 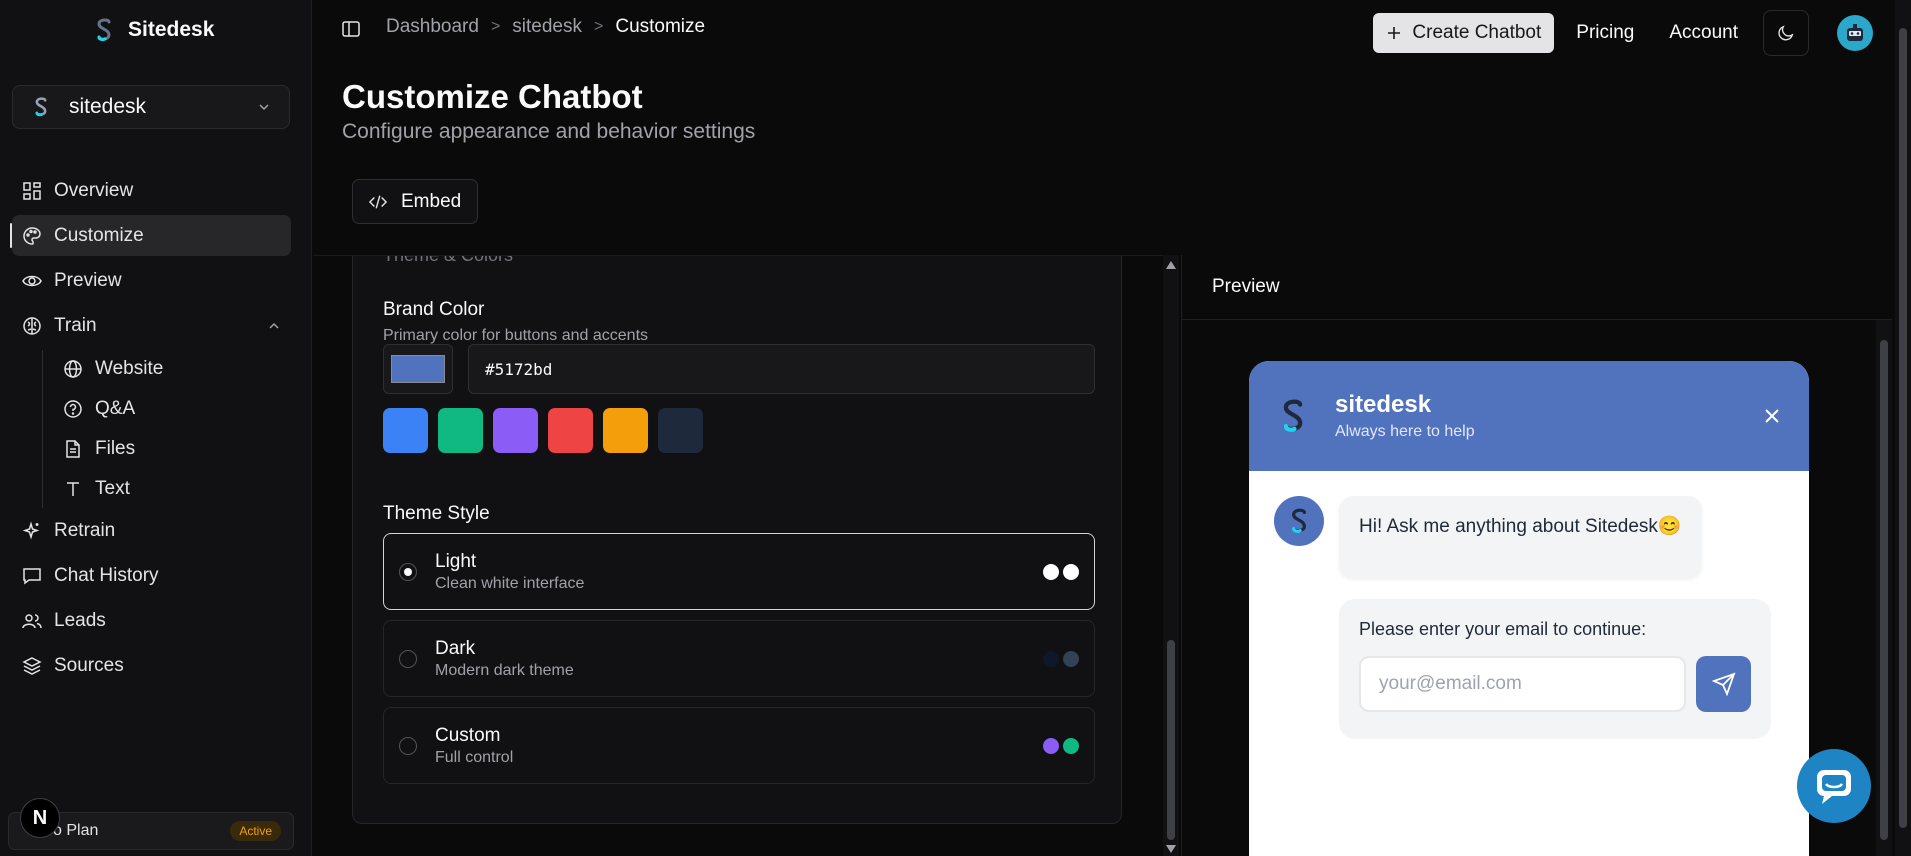 What do you see at coordinates (76, 830) in the screenshot?
I see `plan-label: o Plan` at bounding box center [76, 830].